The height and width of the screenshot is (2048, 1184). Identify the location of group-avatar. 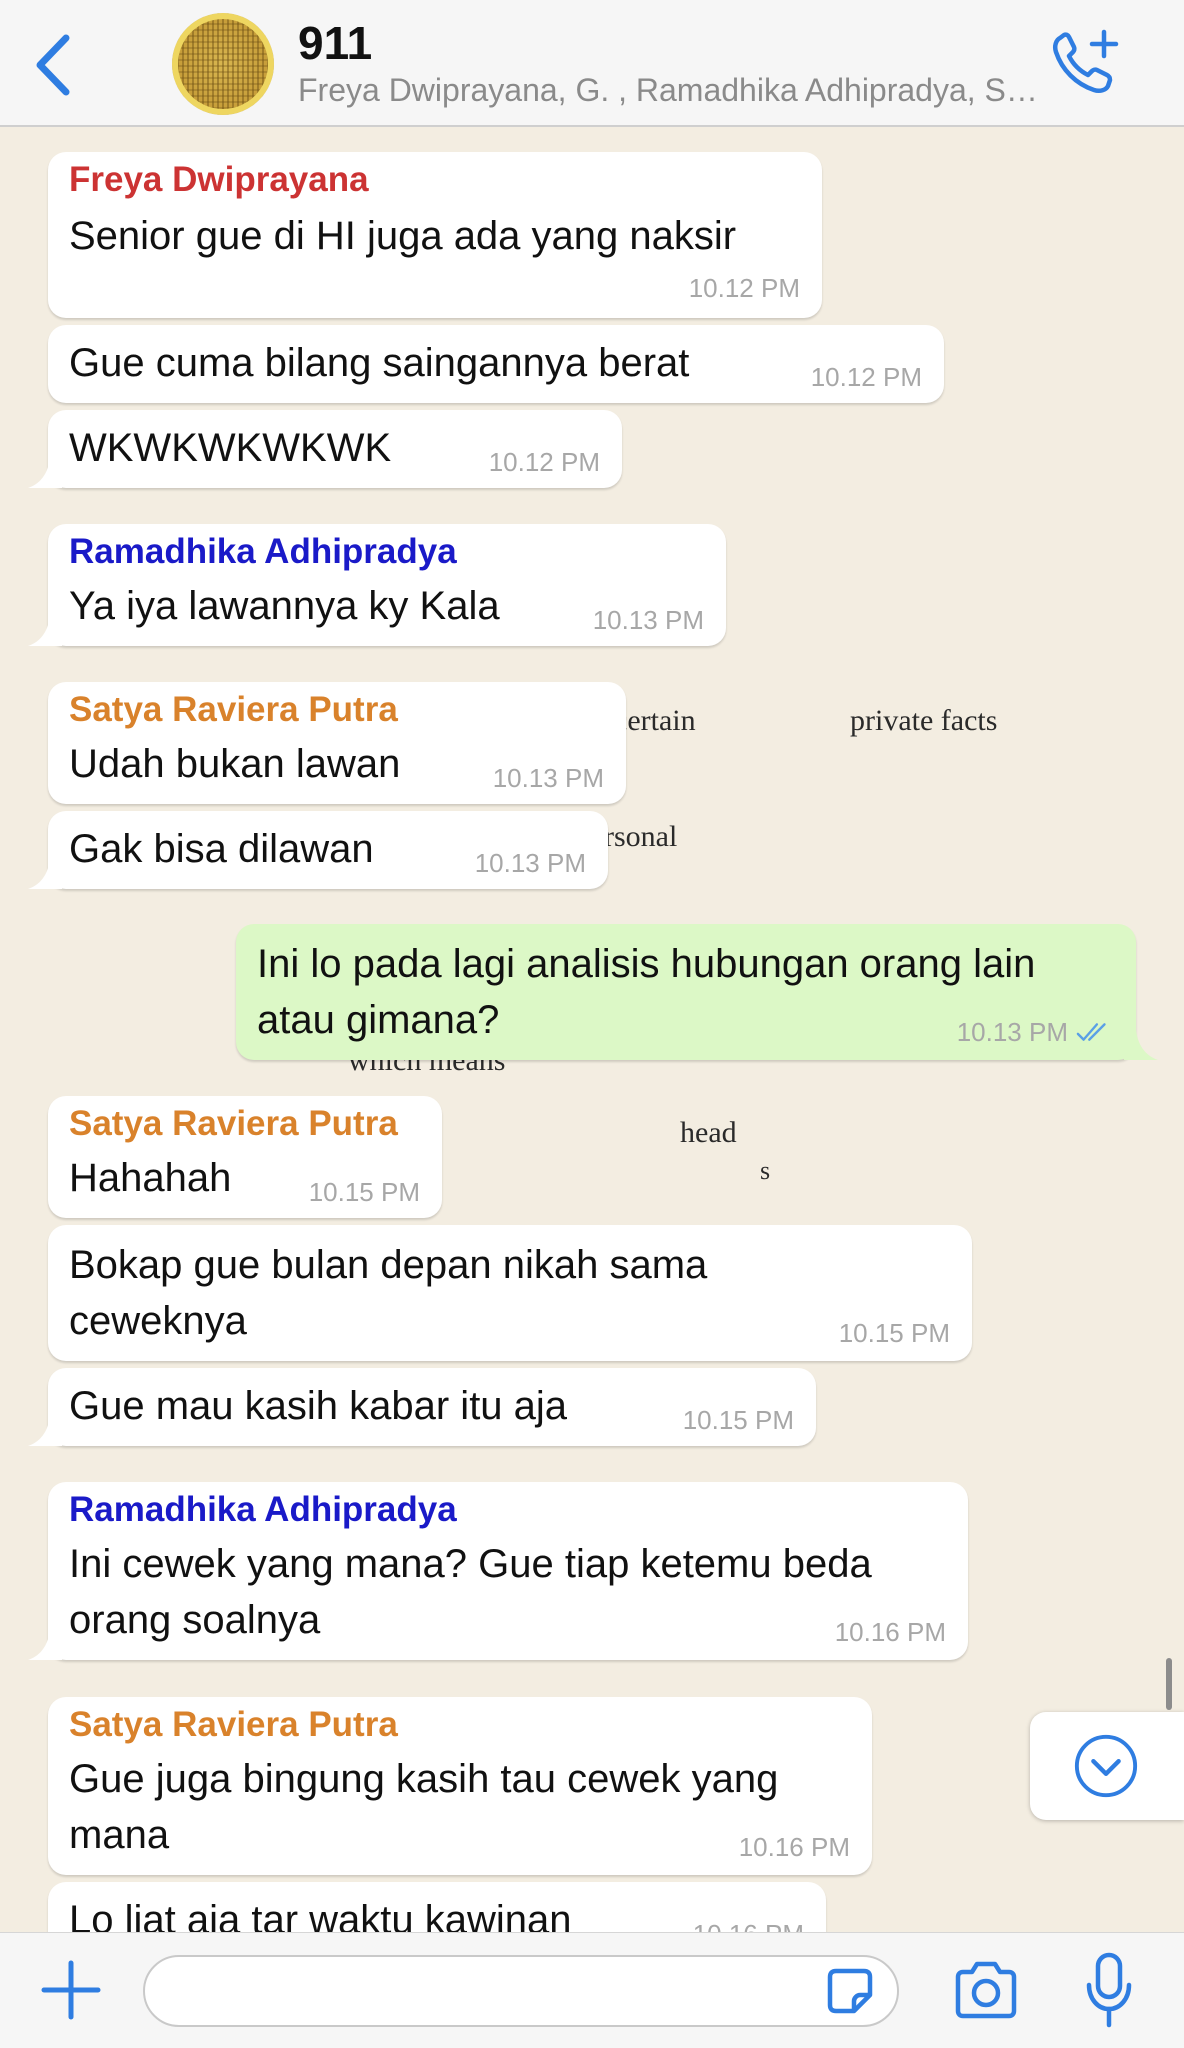
(223, 64).